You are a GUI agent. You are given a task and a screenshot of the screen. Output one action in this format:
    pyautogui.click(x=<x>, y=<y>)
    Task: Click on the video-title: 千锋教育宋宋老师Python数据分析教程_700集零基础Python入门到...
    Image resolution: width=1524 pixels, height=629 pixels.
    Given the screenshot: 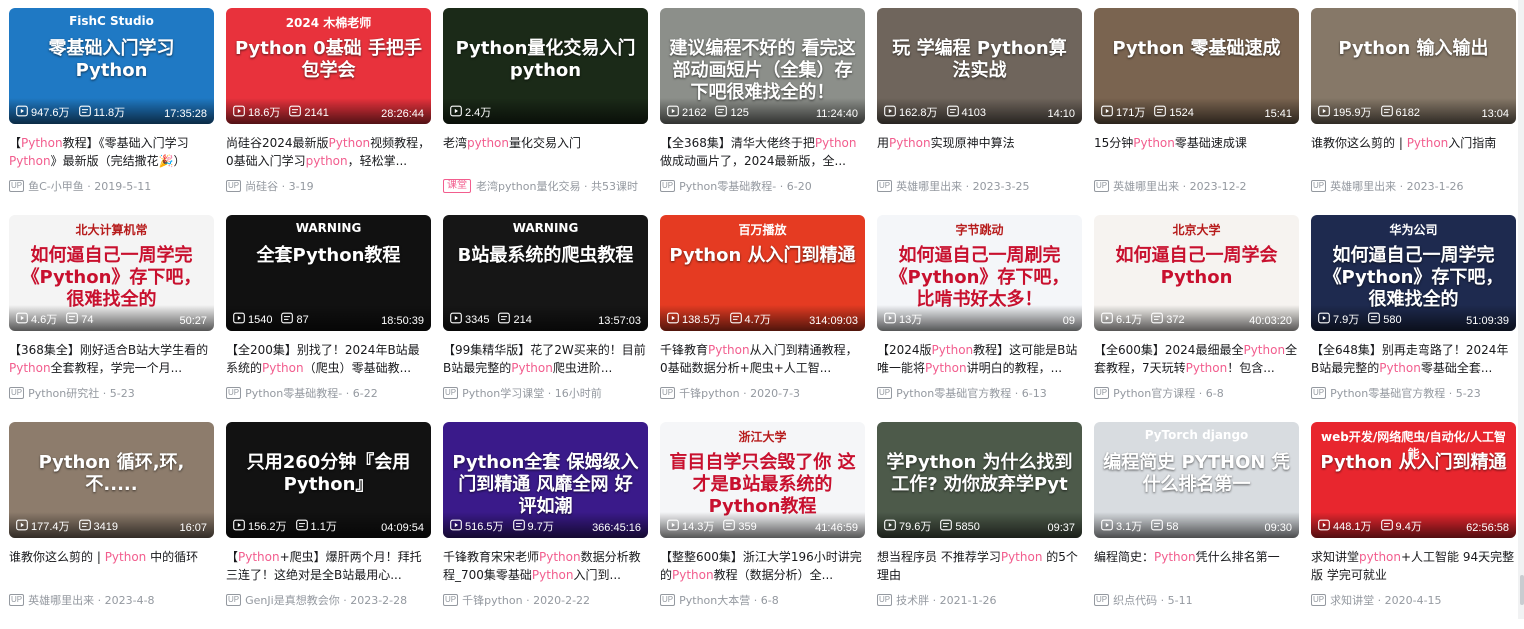 What is the action you would take?
    pyautogui.click(x=545, y=566)
    